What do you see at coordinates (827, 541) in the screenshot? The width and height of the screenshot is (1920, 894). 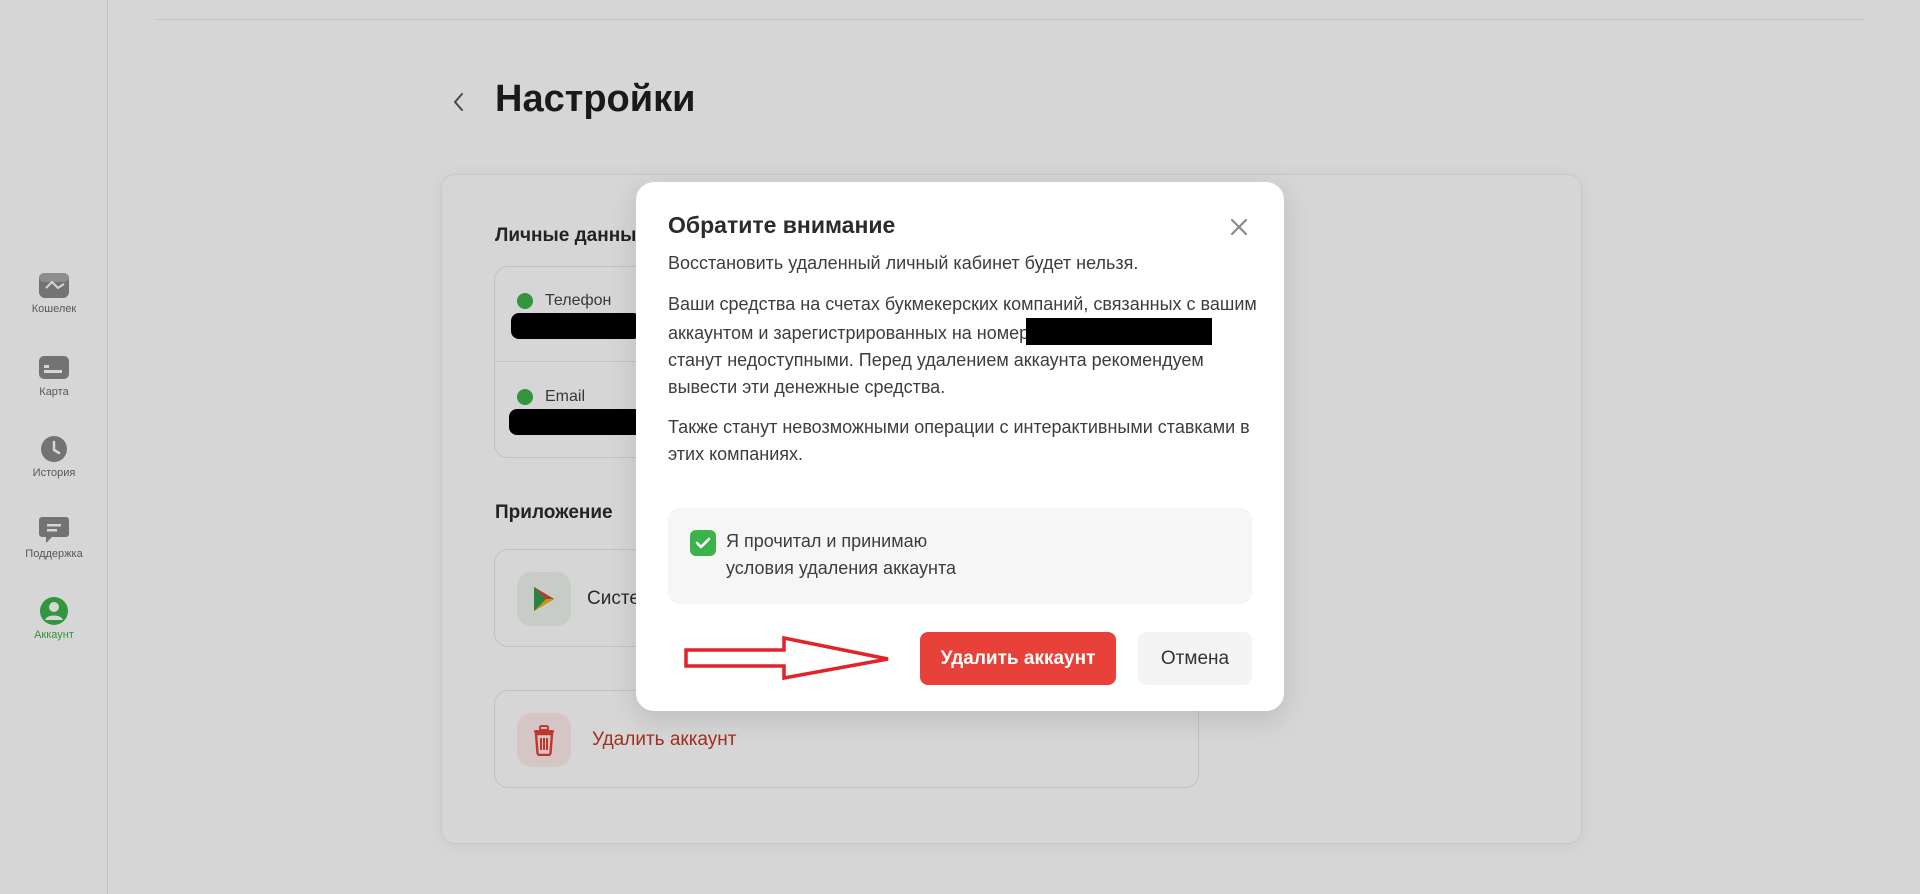 I see `consent-line-1: Я прочитал и принимаю` at bounding box center [827, 541].